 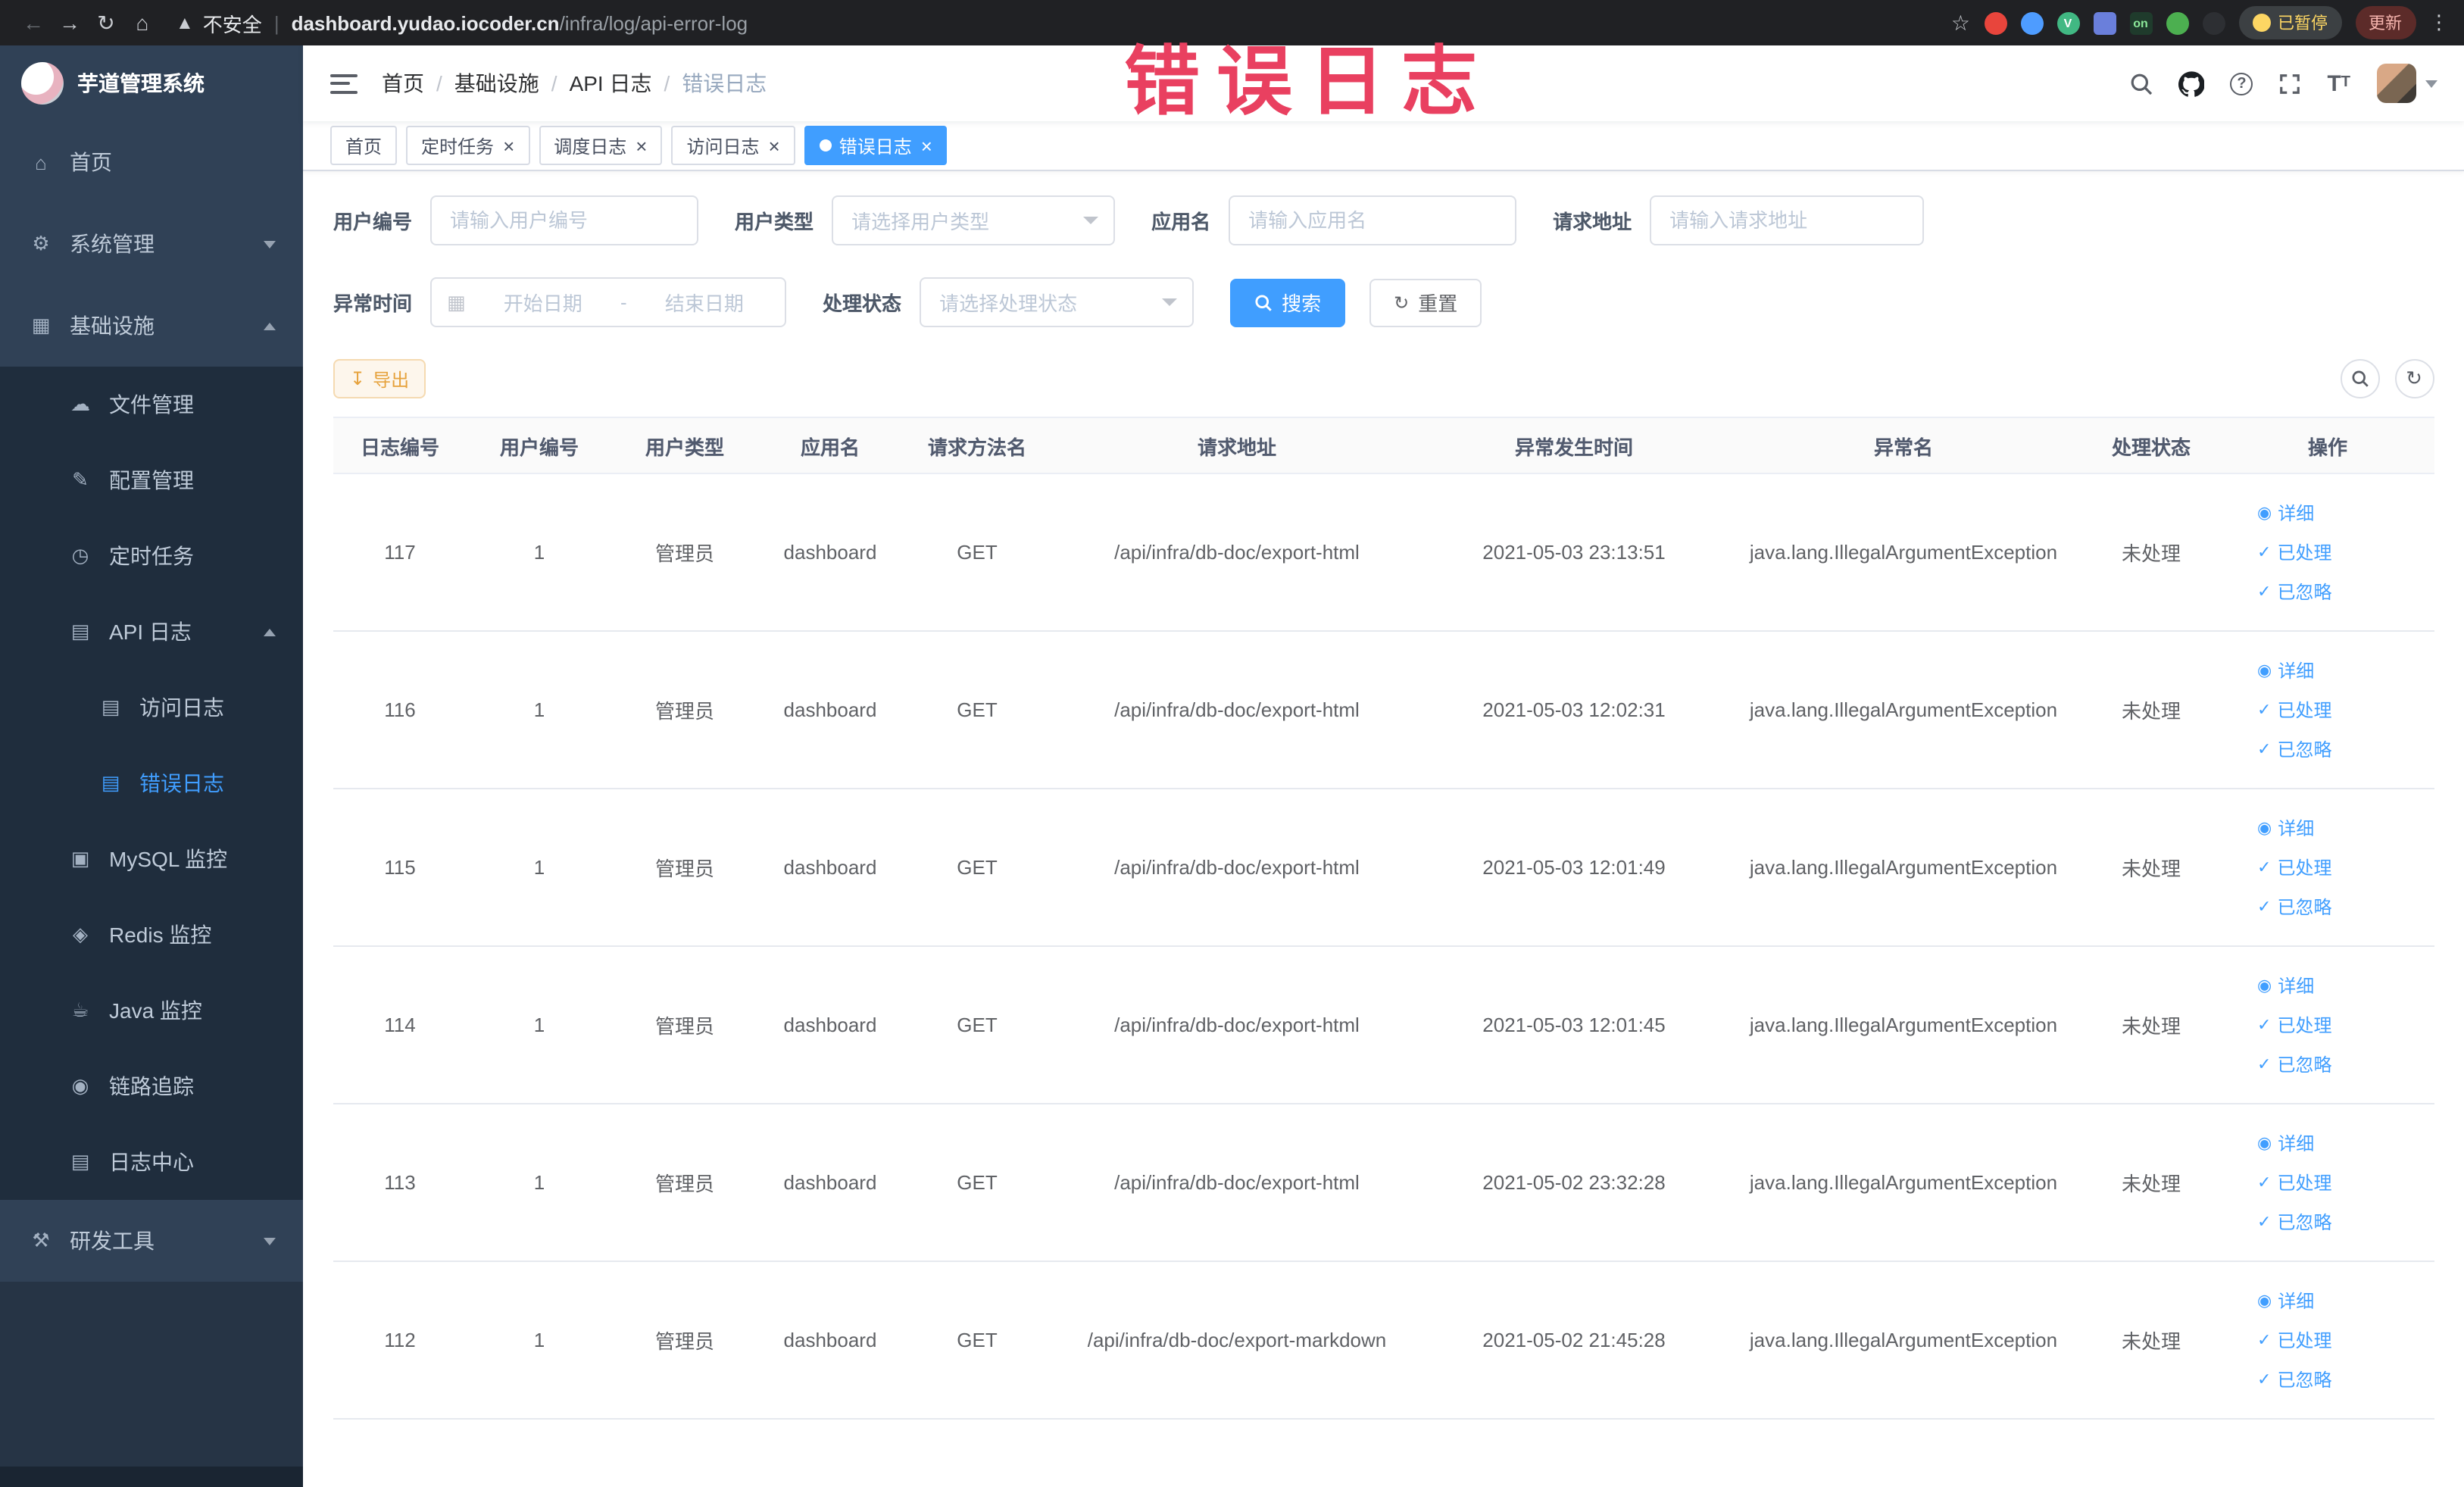 I want to click on search-button: 搜索, so click(x=1288, y=302).